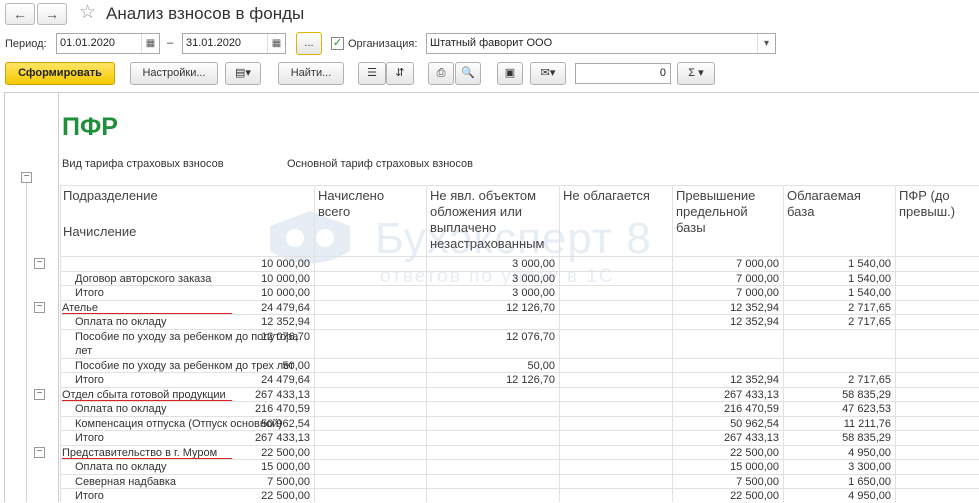 The height and width of the screenshot is (503, 979). I want to click on row-base-value: 22 500,00, so click(754, 453).